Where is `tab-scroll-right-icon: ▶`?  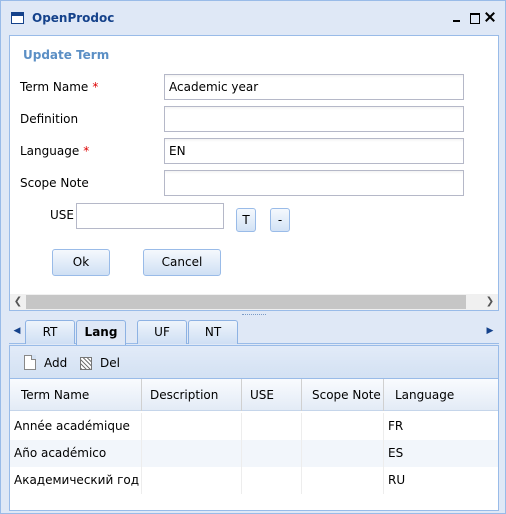
tab-scroll-right-icon: ▶ is located at coordinates (490, 331).